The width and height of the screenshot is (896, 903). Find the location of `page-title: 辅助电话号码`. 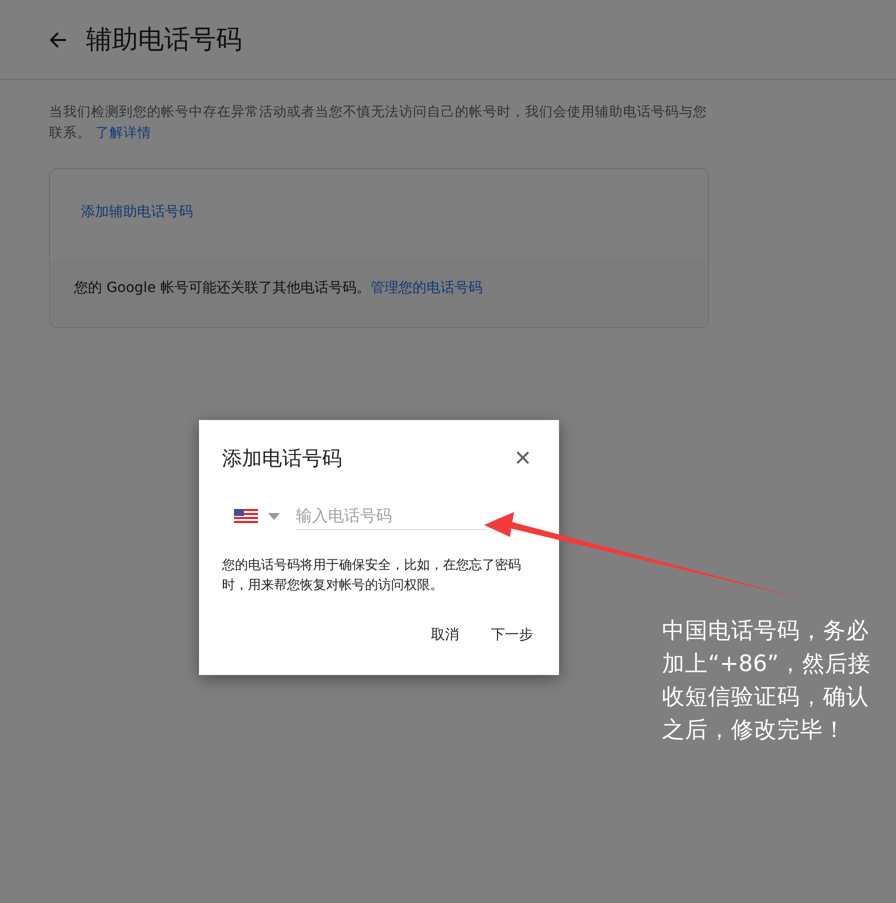

page-title: 辅助电话号码 is located at coordinates (164, 40).